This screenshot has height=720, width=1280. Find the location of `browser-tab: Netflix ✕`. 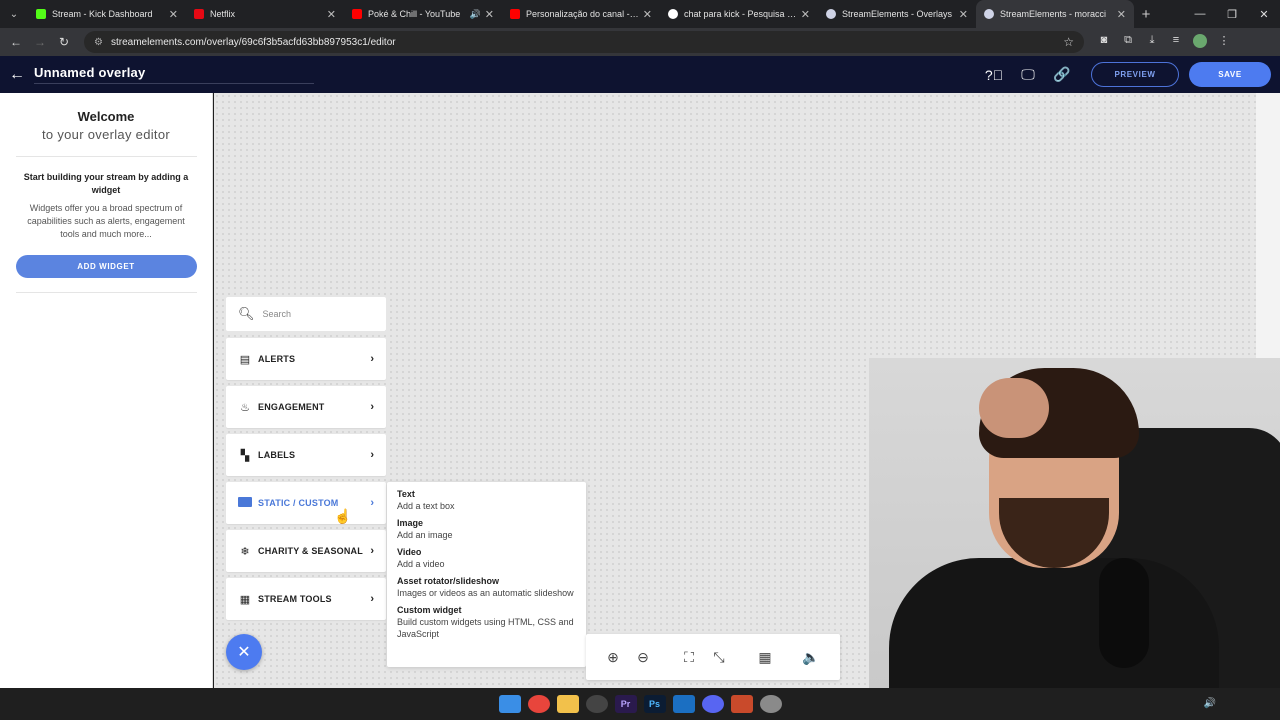

browser-tab: Netflix ✕ is located at coordinates (265, 14).